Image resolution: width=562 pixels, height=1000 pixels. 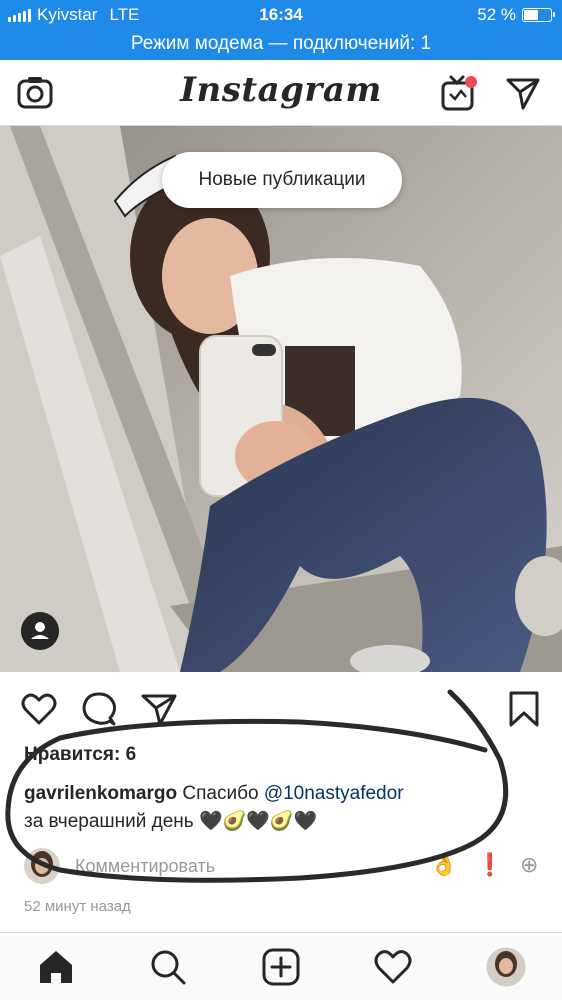 I want to click on caption-username: gavrilenkomargo, so click(x=100, y=793).